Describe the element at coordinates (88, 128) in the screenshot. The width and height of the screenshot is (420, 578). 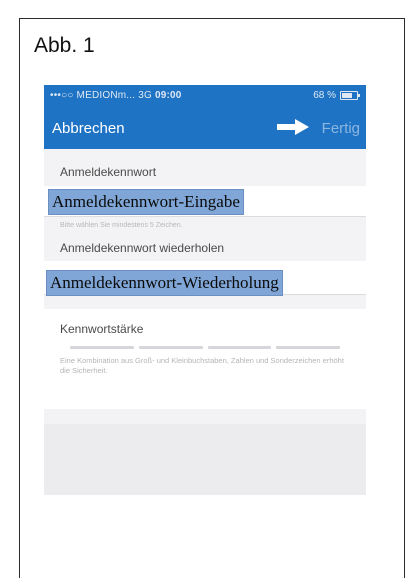
I see `cancel-button: Abbrechen` at that location.